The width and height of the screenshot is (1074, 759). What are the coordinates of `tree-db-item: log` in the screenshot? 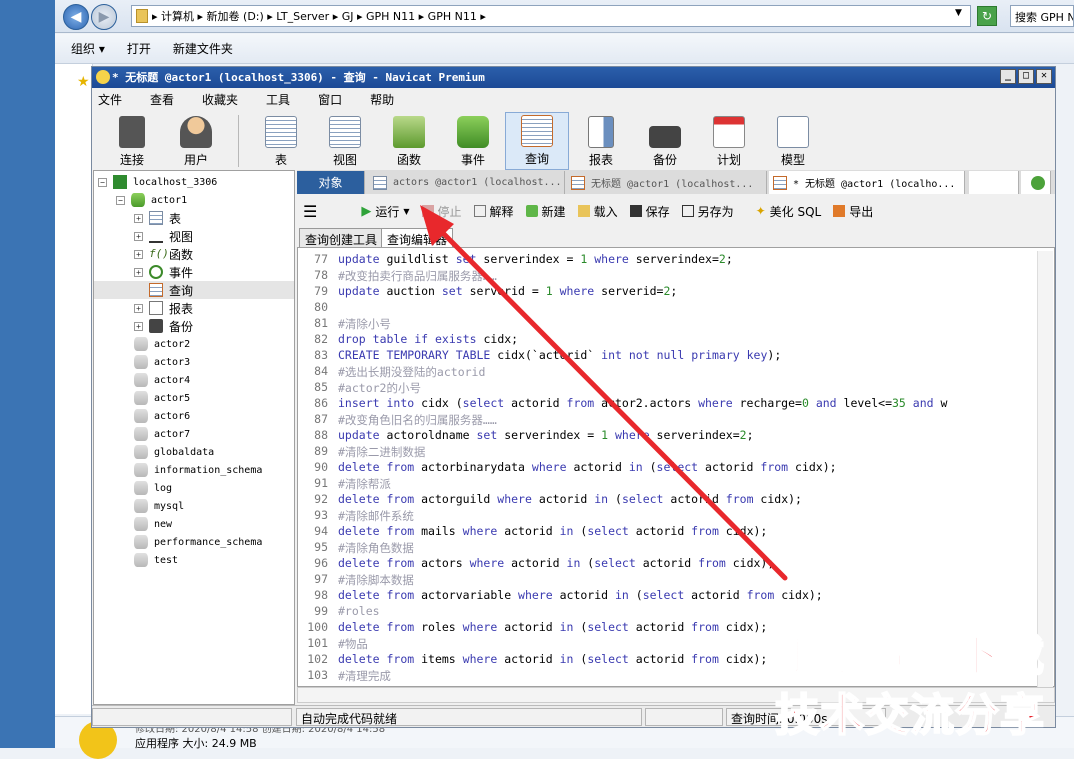 It's located at (153, 488).